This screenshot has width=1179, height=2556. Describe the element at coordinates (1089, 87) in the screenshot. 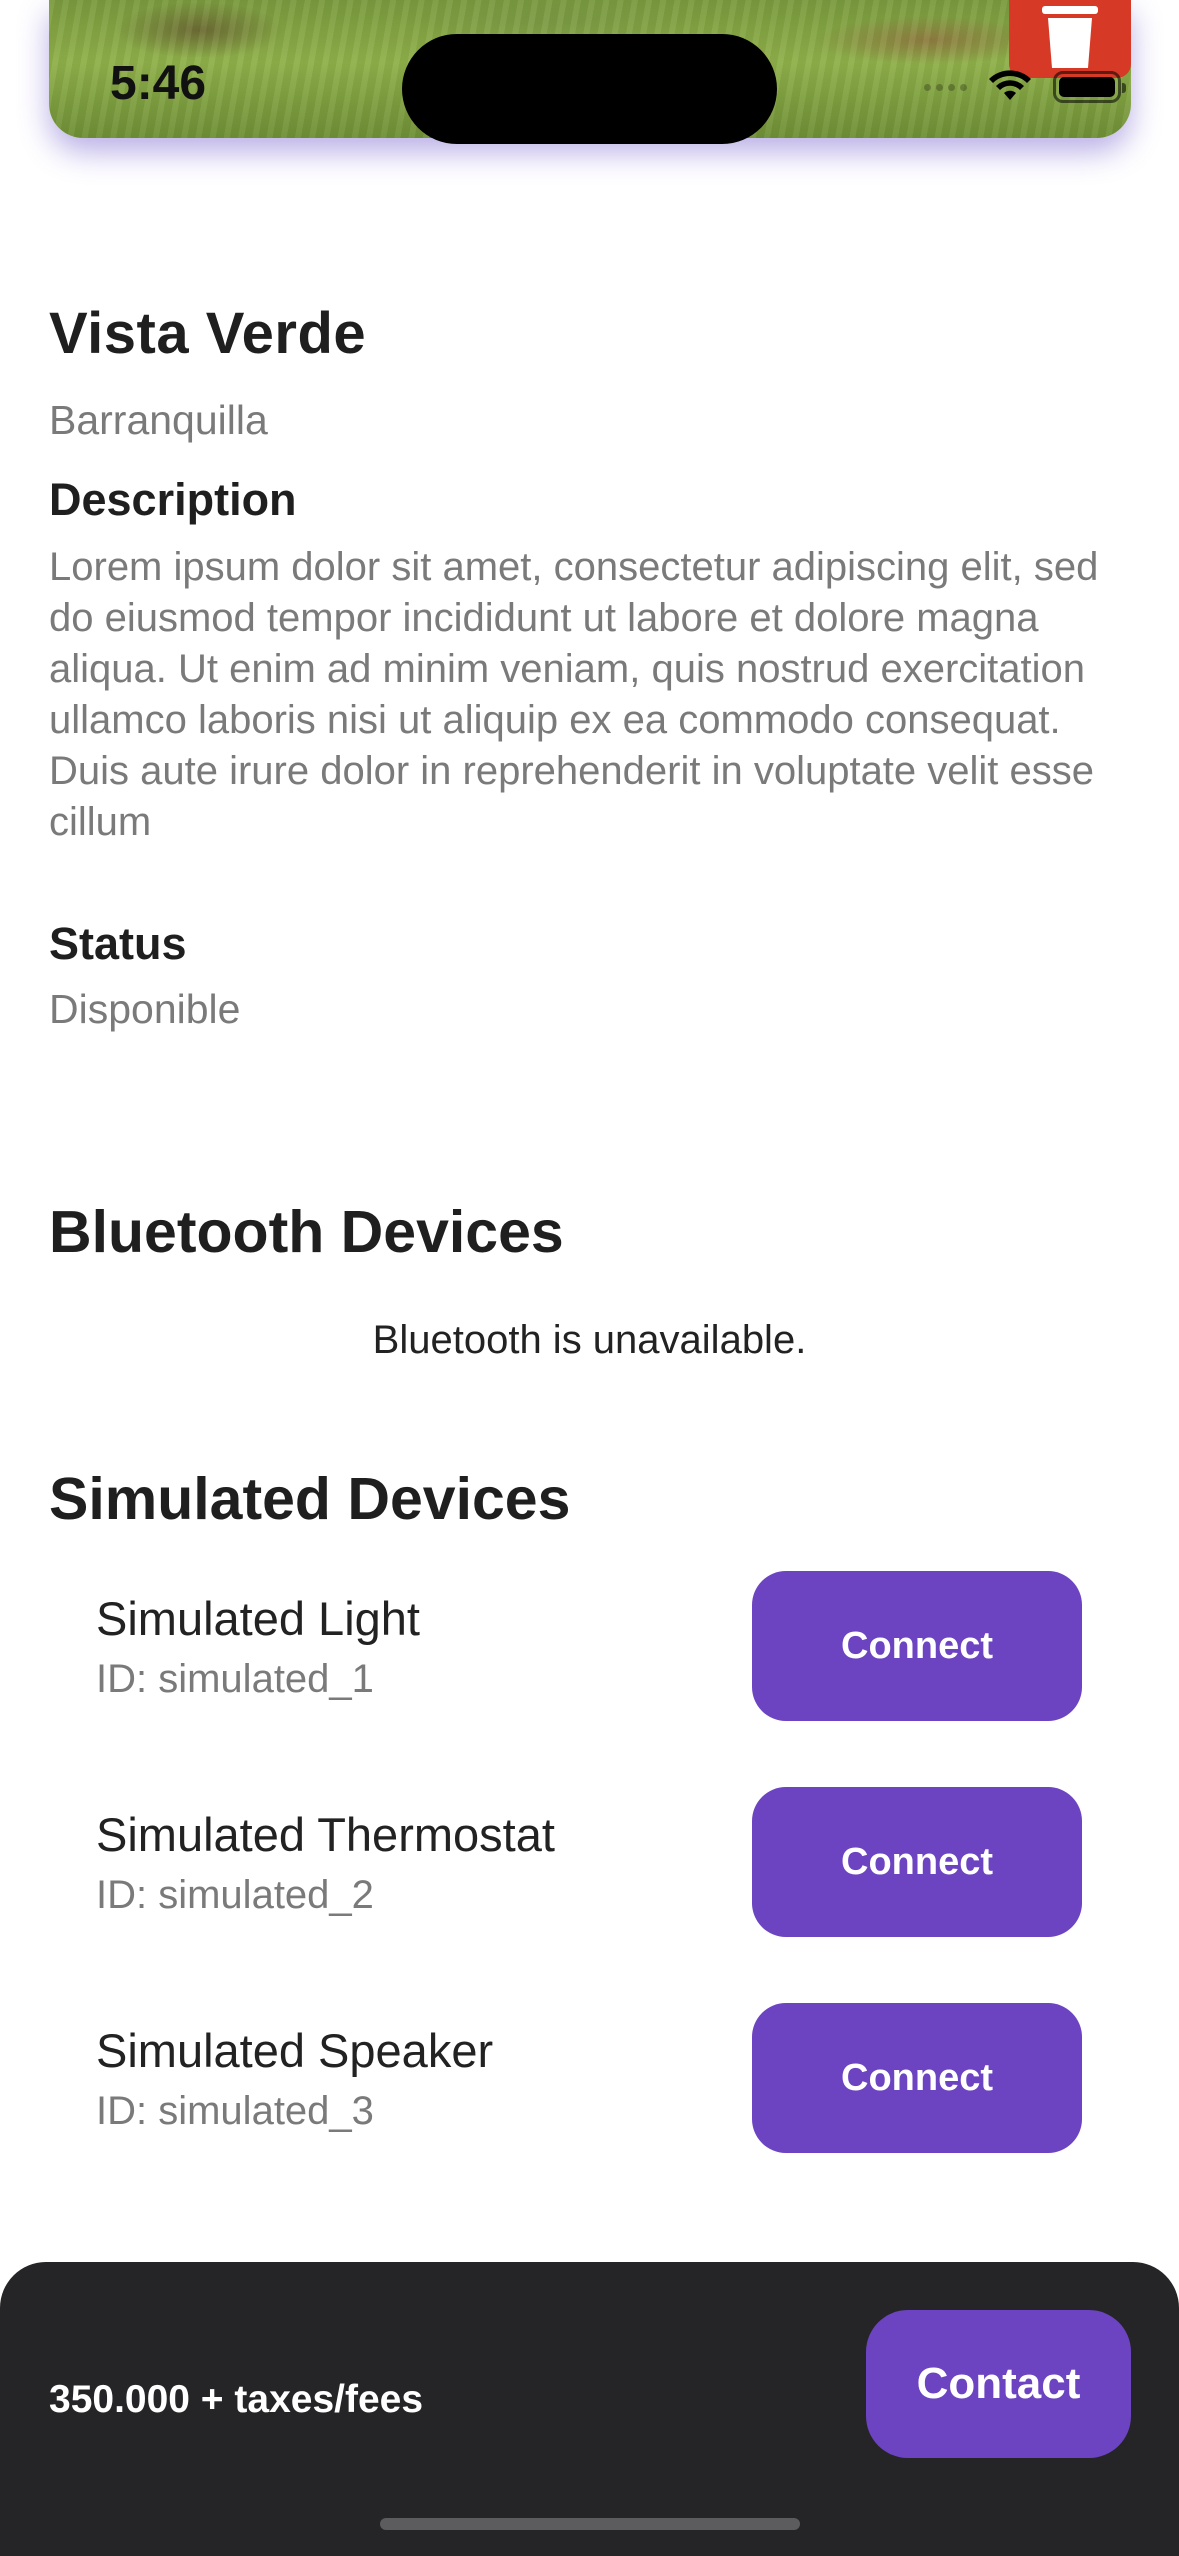

I see `battery-icon` at that location.